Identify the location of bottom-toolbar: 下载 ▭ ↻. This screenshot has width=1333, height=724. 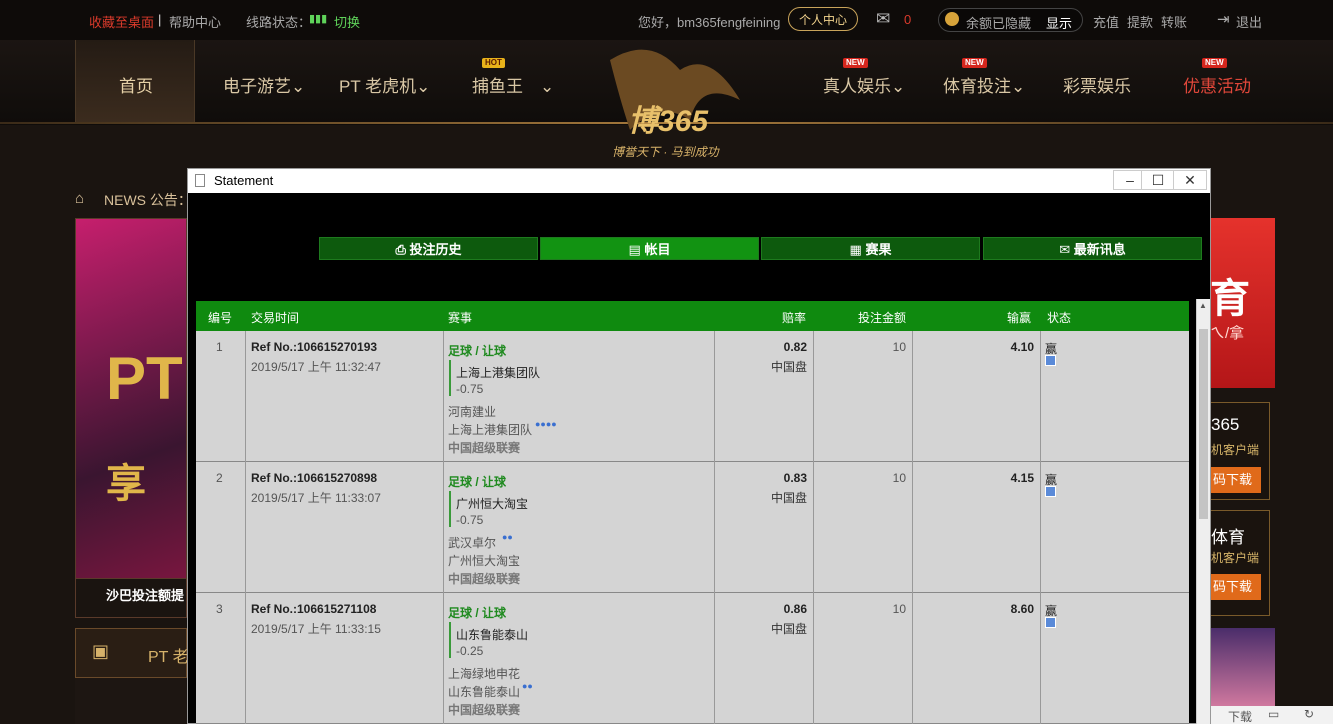
(1268, 715).